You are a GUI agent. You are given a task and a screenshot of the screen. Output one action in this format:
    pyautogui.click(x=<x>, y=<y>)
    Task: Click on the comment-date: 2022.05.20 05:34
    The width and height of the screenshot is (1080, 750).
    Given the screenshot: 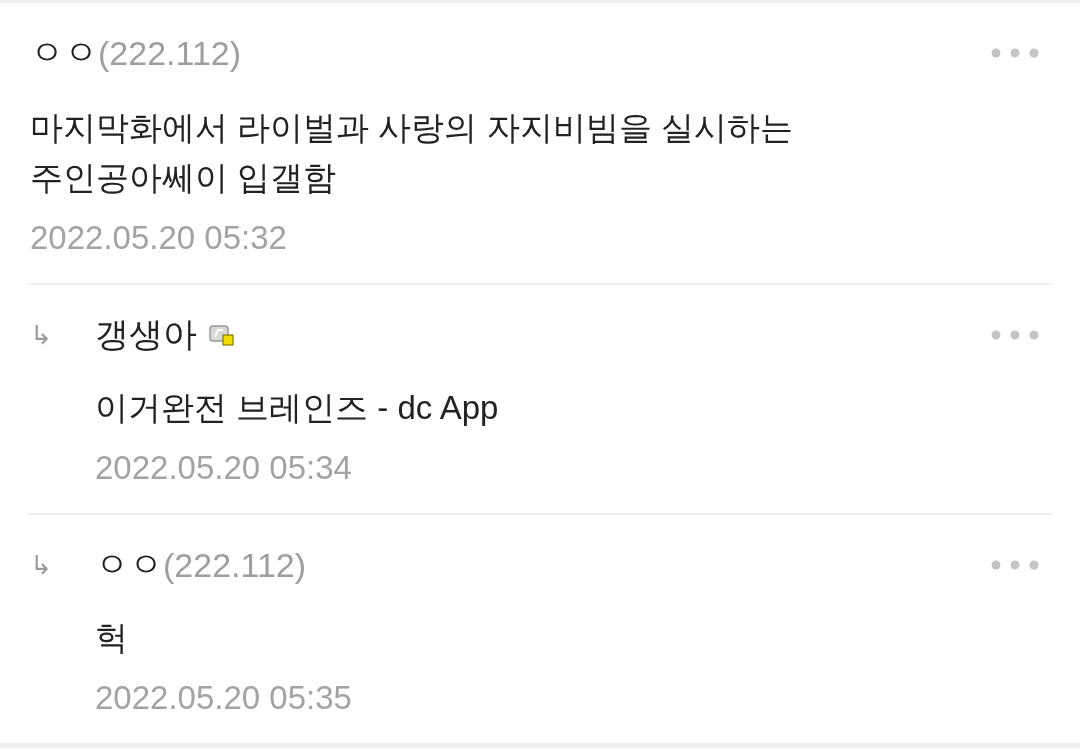 What is the action you would take?
    pyautogui.click(x=224, y=468)
    